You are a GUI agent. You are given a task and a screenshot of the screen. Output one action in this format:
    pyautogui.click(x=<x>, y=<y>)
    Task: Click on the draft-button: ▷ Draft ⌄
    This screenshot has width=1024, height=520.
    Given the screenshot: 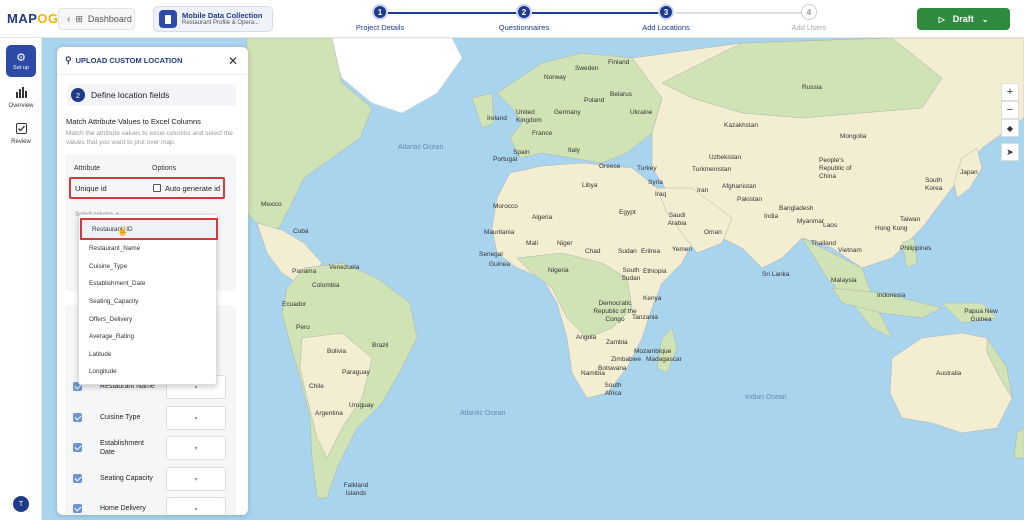 What is the action you would take?
    pyautogui.click(x=963, y=19)
    